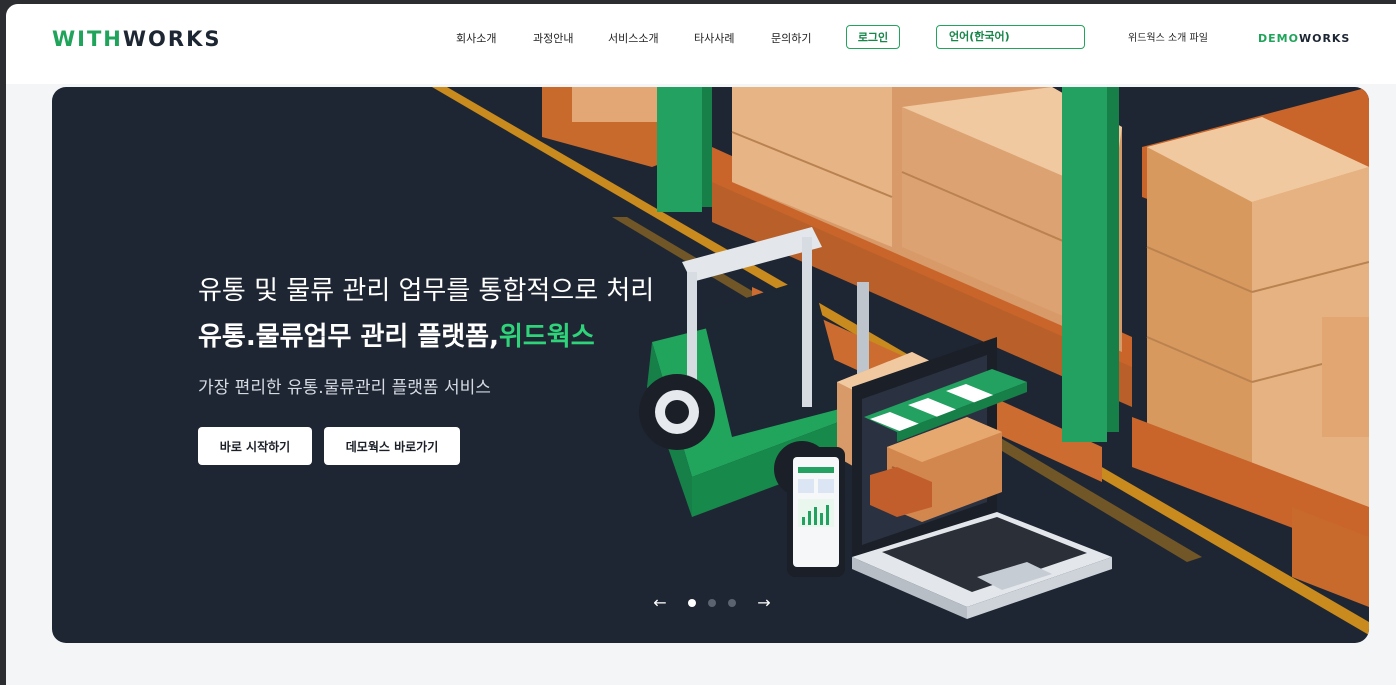 The width and height of the screenshot is (1396, 685). What do you see at coordinates (255, 446) in the screenshot?
I see `start-now-button: 바로 시작하기` at bounding box center [255, 446].